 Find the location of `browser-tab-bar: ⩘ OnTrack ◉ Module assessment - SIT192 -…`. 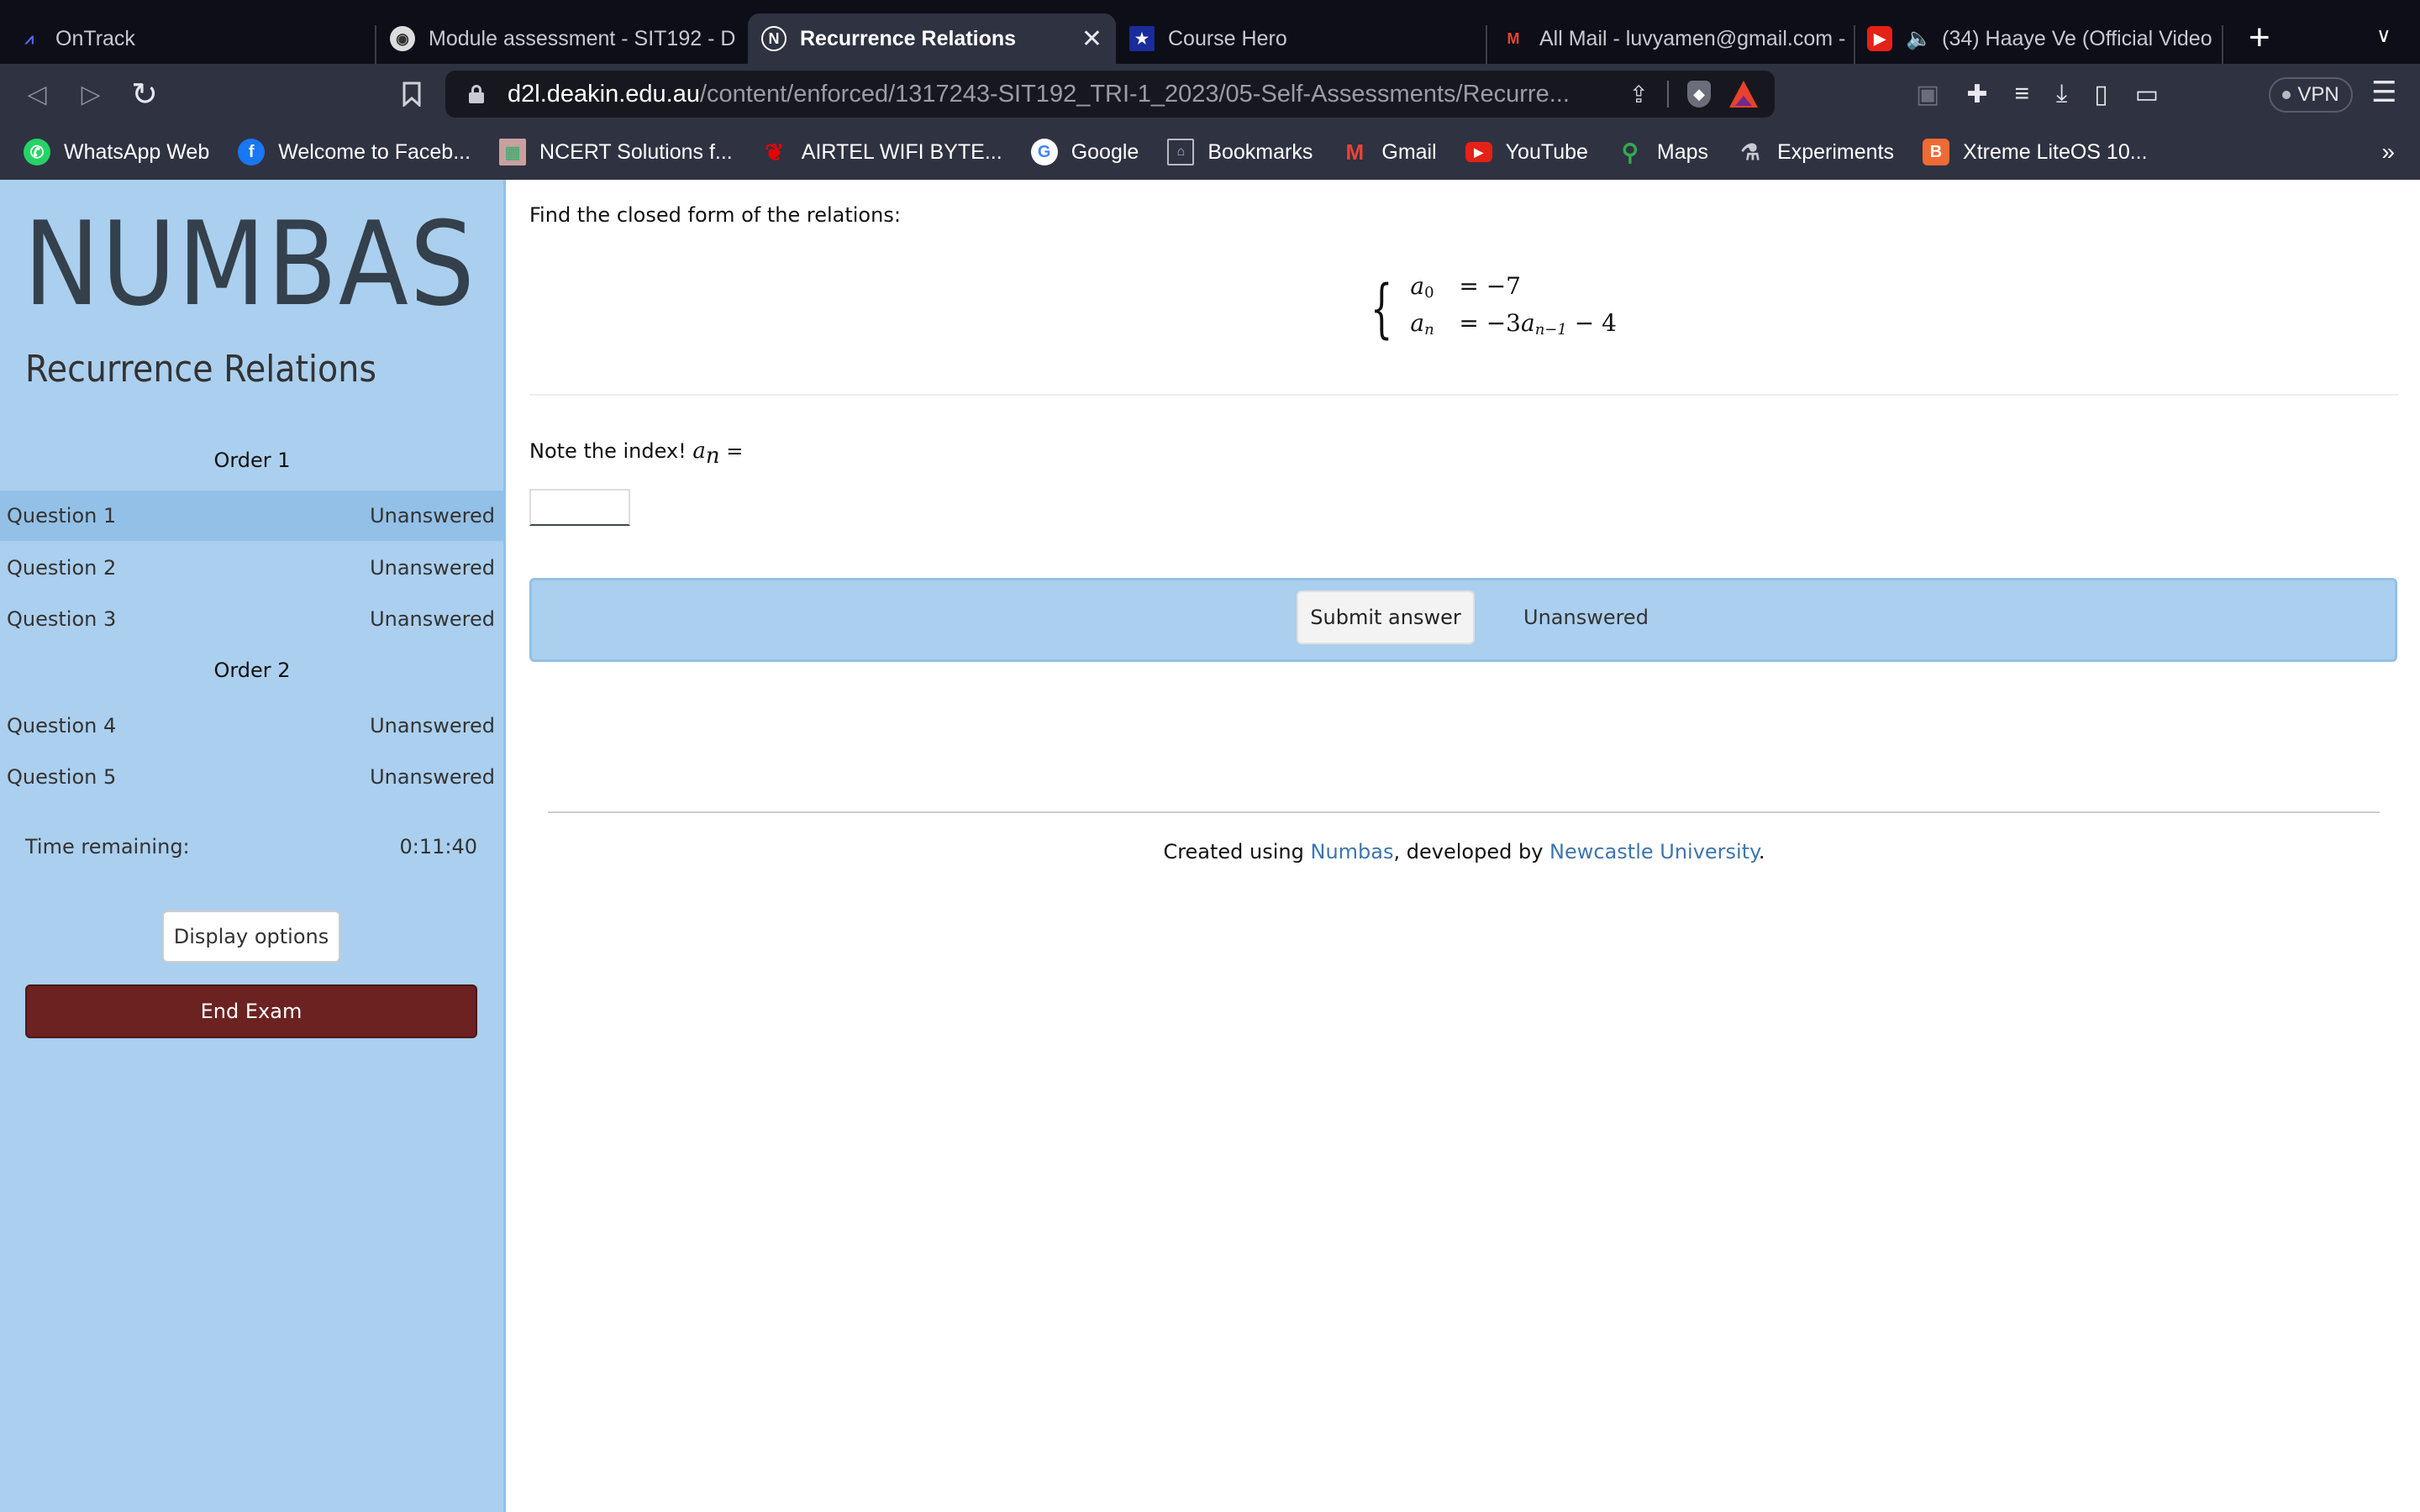

browser-tab-bar: ⩘ OnTrack ◉ Module assessment - SIT192 -… is located at coordinates (1210, 32).